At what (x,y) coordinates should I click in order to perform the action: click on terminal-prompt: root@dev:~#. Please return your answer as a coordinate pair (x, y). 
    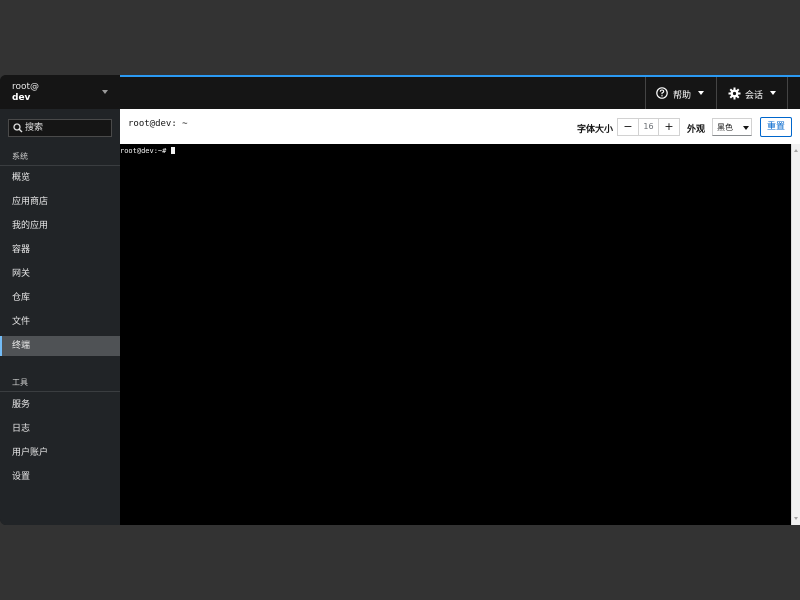
    Looking at the image, I should click on (145, 151).